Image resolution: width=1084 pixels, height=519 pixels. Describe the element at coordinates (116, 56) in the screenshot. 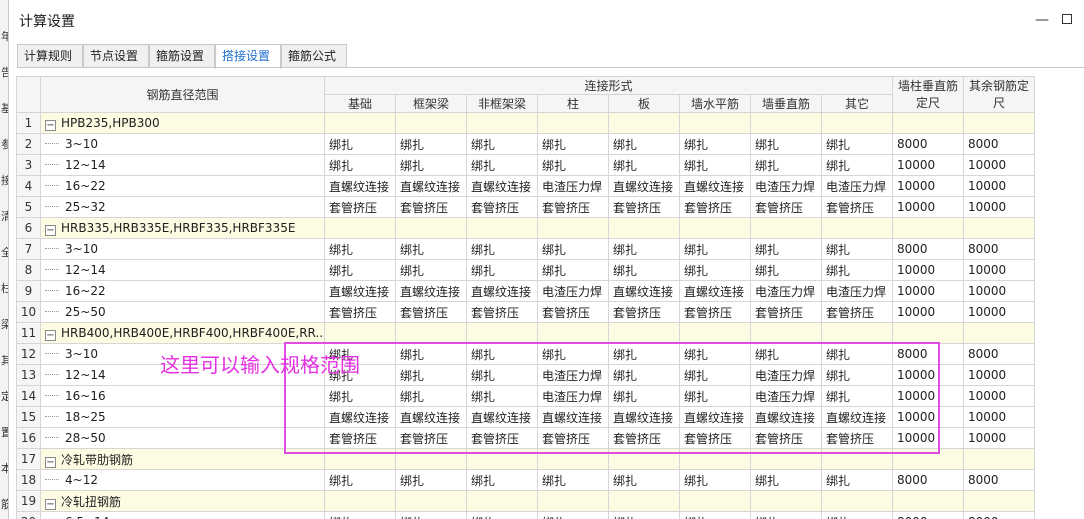

I see `tab-node-settings: 节点设置` at that location.